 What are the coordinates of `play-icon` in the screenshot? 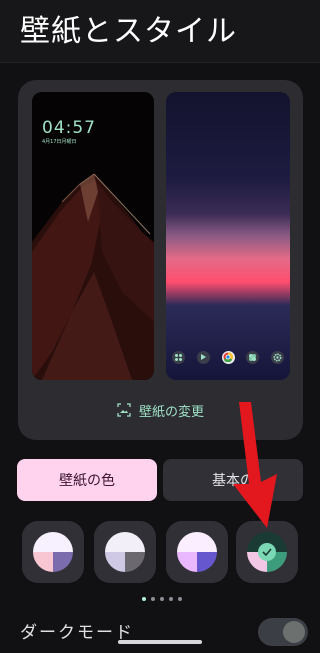 It's located at (203, 357).